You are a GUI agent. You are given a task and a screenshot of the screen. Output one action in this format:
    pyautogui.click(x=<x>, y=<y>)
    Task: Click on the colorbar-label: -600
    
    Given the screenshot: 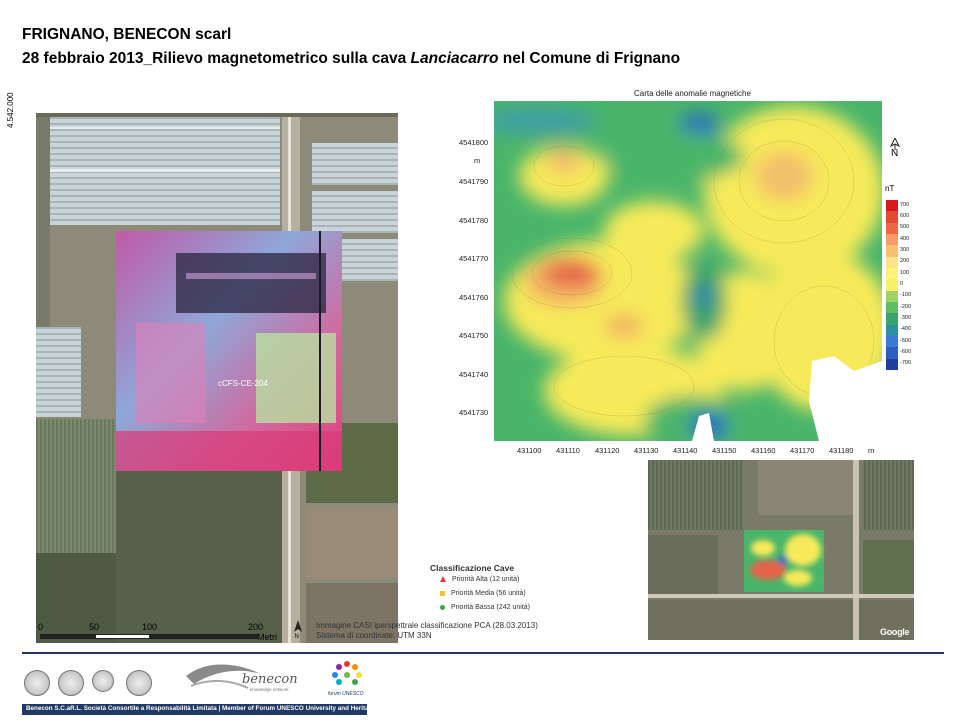 What is the action you would take?
    pyautogui.click(x=906, y=352)
    